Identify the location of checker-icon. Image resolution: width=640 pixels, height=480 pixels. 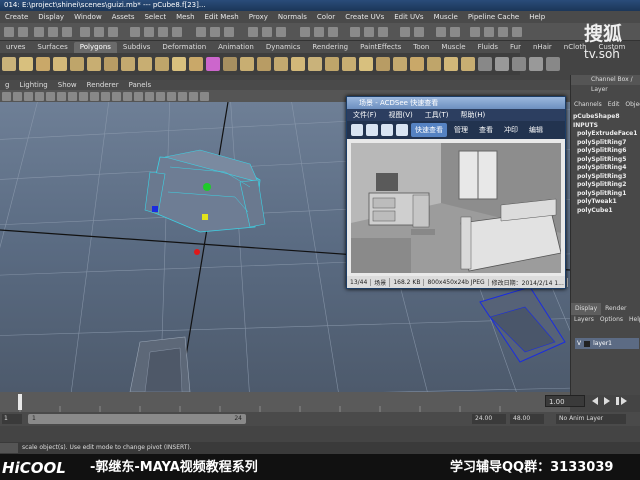
(485, 64).